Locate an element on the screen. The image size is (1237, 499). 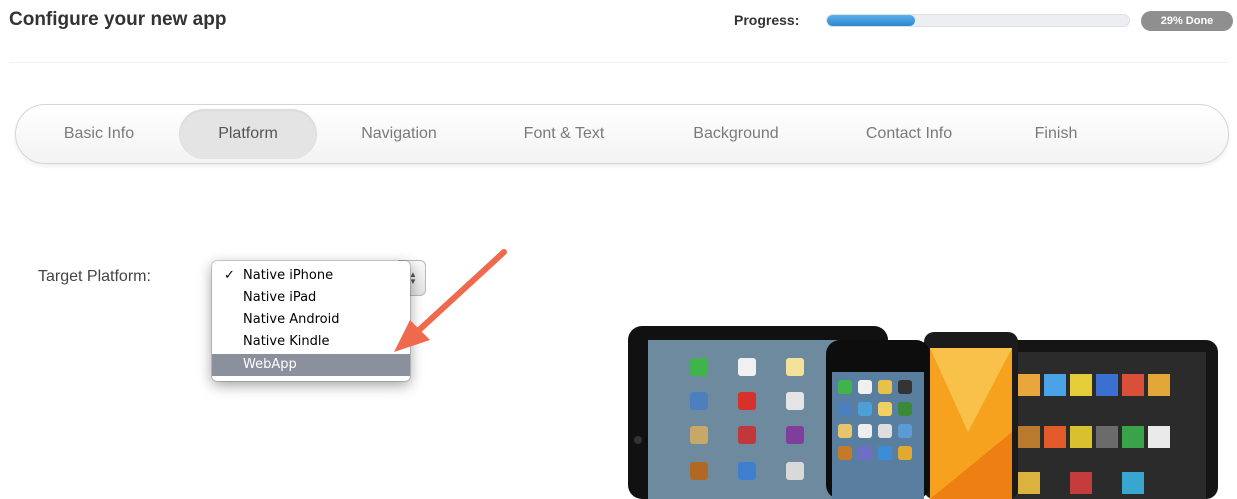
option-label: Native iPhone is located at coordinates (288, 275).